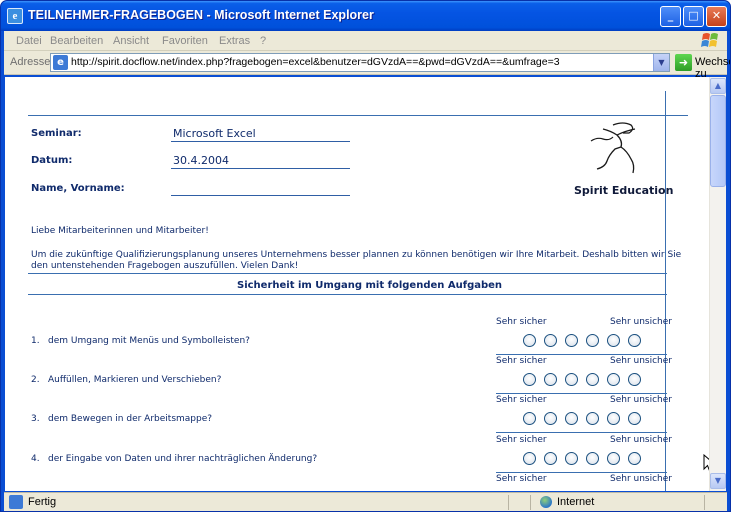 The image size is (731, 512). Describe the element at coordinates (56, 133) in the screenshot. I see `seminar-label: Seminar:` at that location.